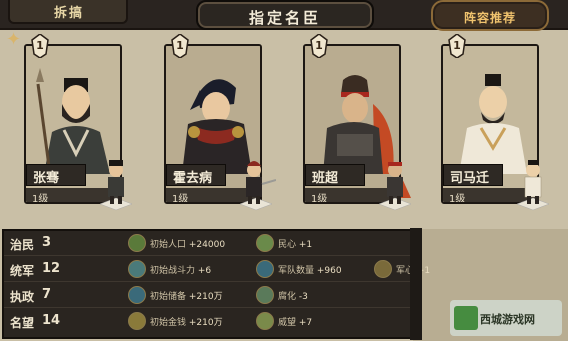 This screenshot has width=568, height=341. I want to click on page-title: 指定名臣, so click(284, 18).